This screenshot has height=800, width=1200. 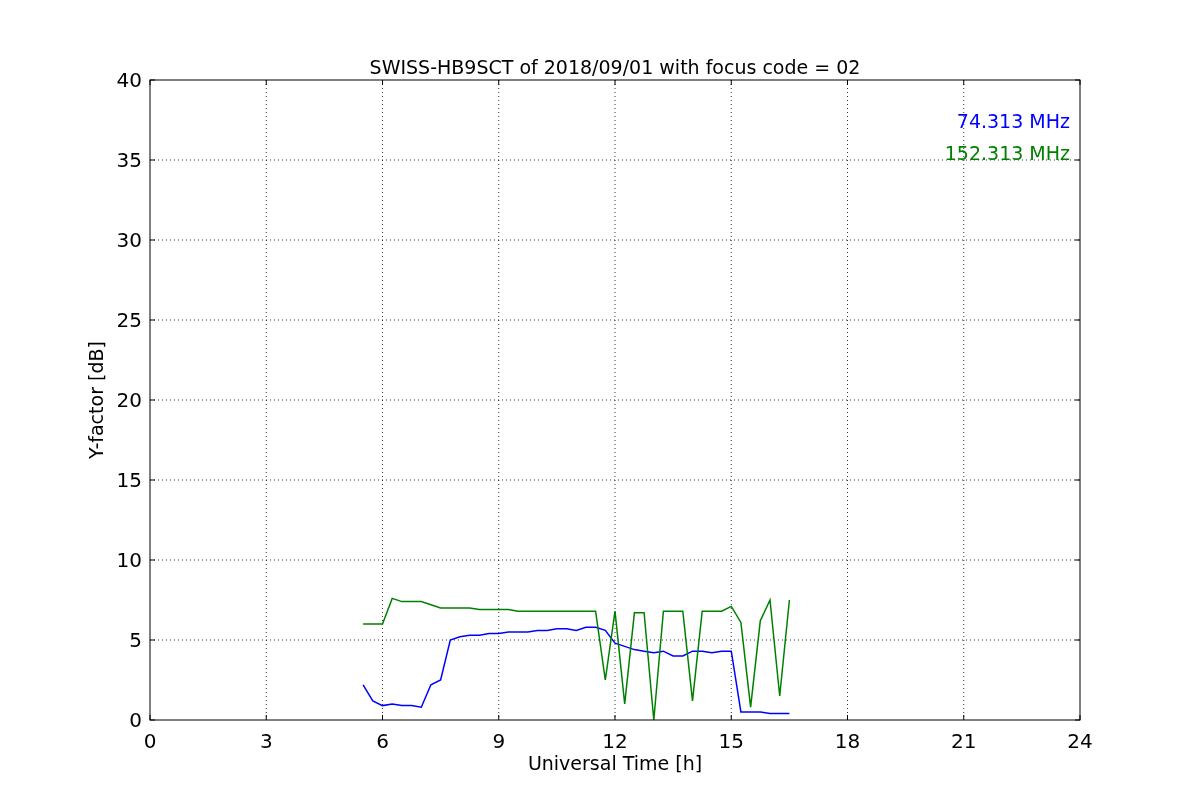 I want to click on tick-label: 35, so click(x=129, y=160).